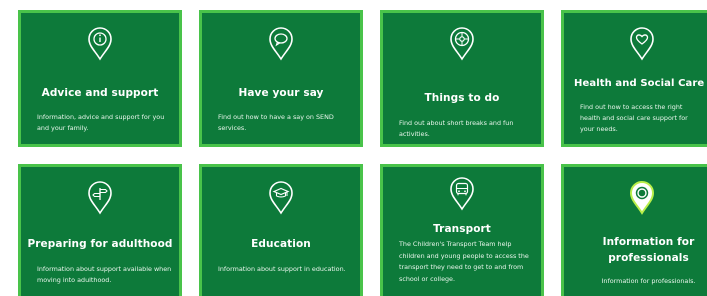 The image size is (707, 296). Describe the element at coordinates (281, 44) in the screenshot. I see `speech-bubble-icon` at that location.